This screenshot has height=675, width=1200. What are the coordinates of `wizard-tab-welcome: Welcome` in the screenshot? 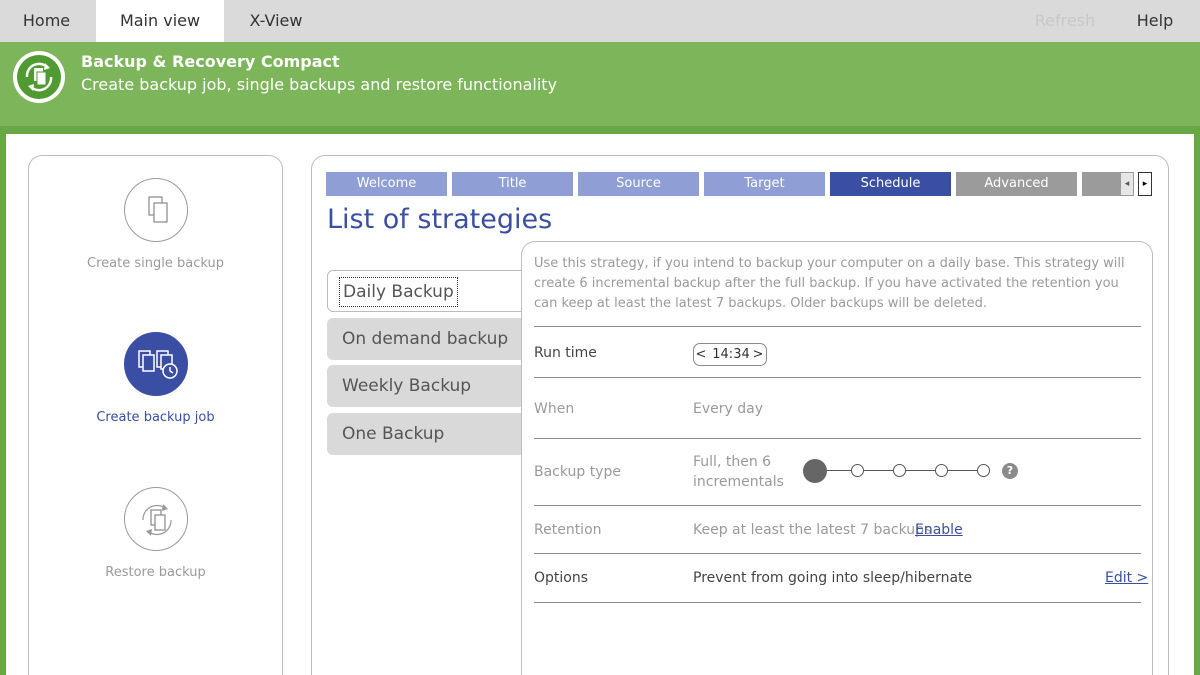 It's located at (386, 184).